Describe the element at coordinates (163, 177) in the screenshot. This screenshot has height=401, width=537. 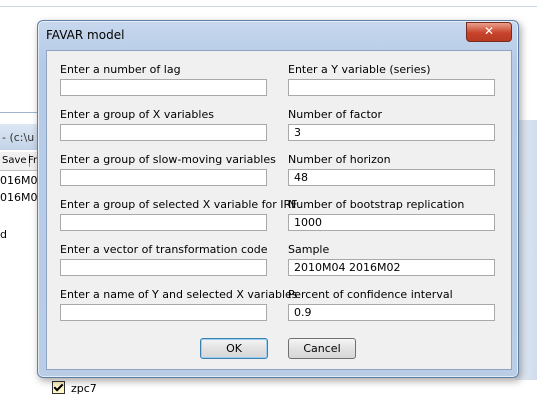
I see `slow-moving-input` at that location.